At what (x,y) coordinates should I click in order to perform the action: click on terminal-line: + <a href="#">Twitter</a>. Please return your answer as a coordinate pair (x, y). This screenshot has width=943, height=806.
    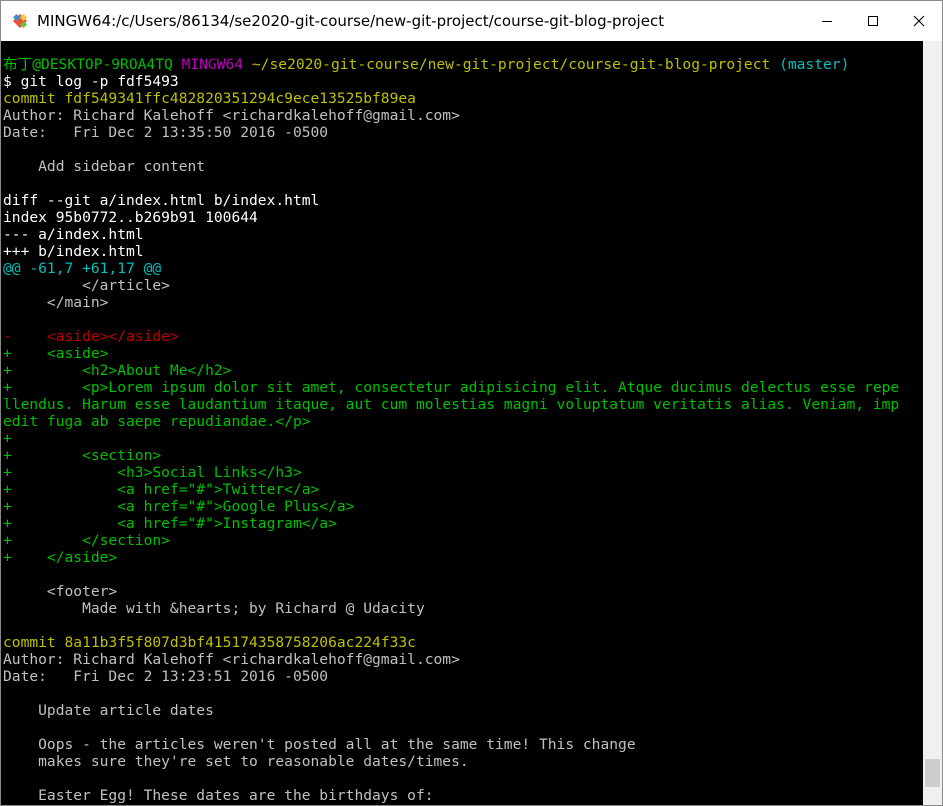
    Looking at the image, I should click on (462, 489).